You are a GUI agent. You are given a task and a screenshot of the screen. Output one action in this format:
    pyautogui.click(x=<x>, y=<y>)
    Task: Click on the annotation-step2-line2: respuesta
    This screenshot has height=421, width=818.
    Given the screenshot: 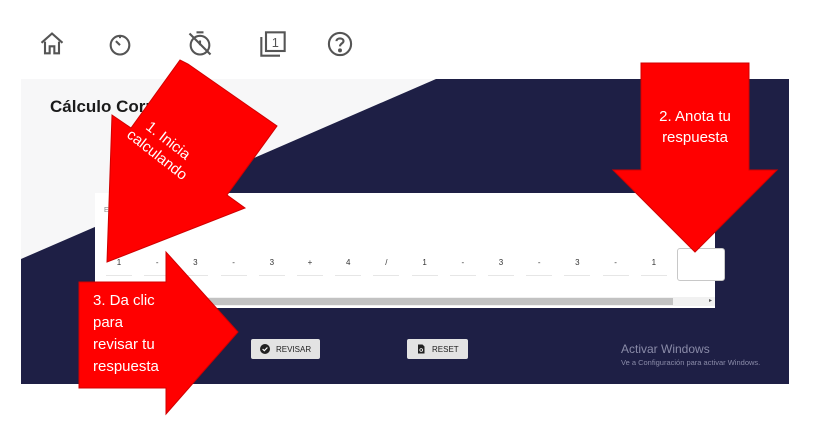 What is the action you would take?
    pyautogui.click(x=695, y=137)
    